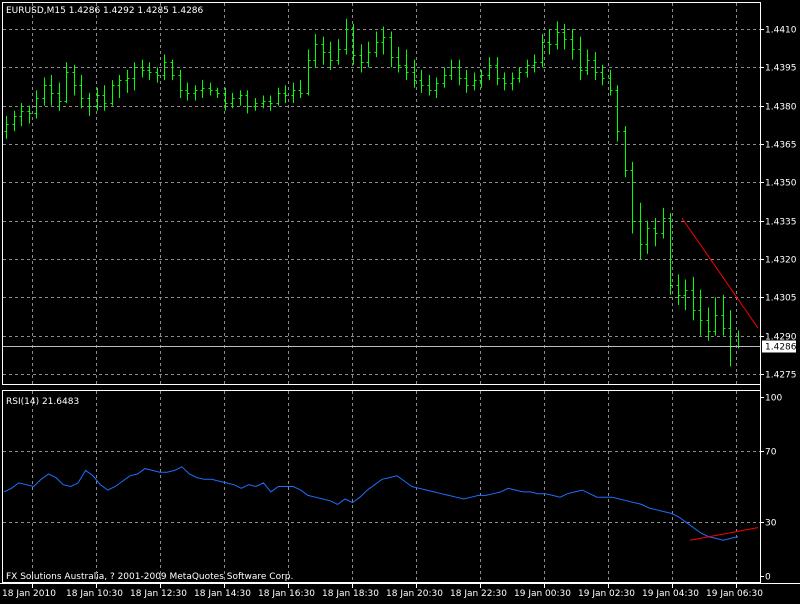  I want to click on price-tick-label: 1.4380, so click(781, 108).